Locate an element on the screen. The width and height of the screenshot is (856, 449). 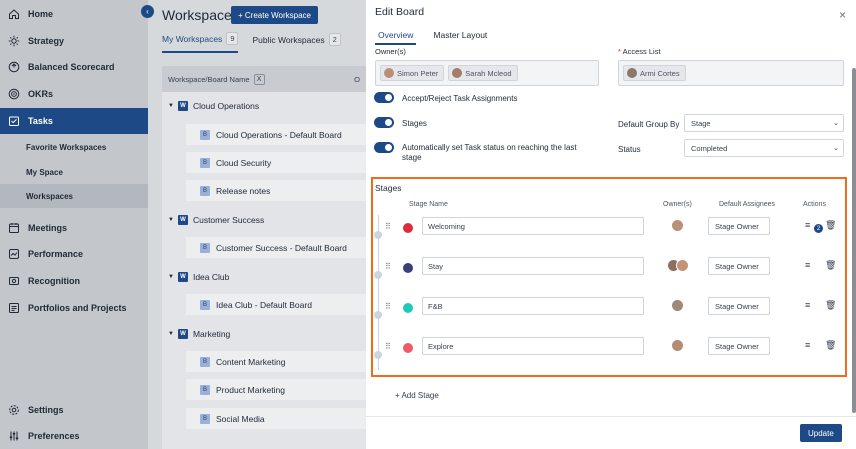
tab-public-workspaces: Public Workspaces 2 is located at coordinates (296, 42).